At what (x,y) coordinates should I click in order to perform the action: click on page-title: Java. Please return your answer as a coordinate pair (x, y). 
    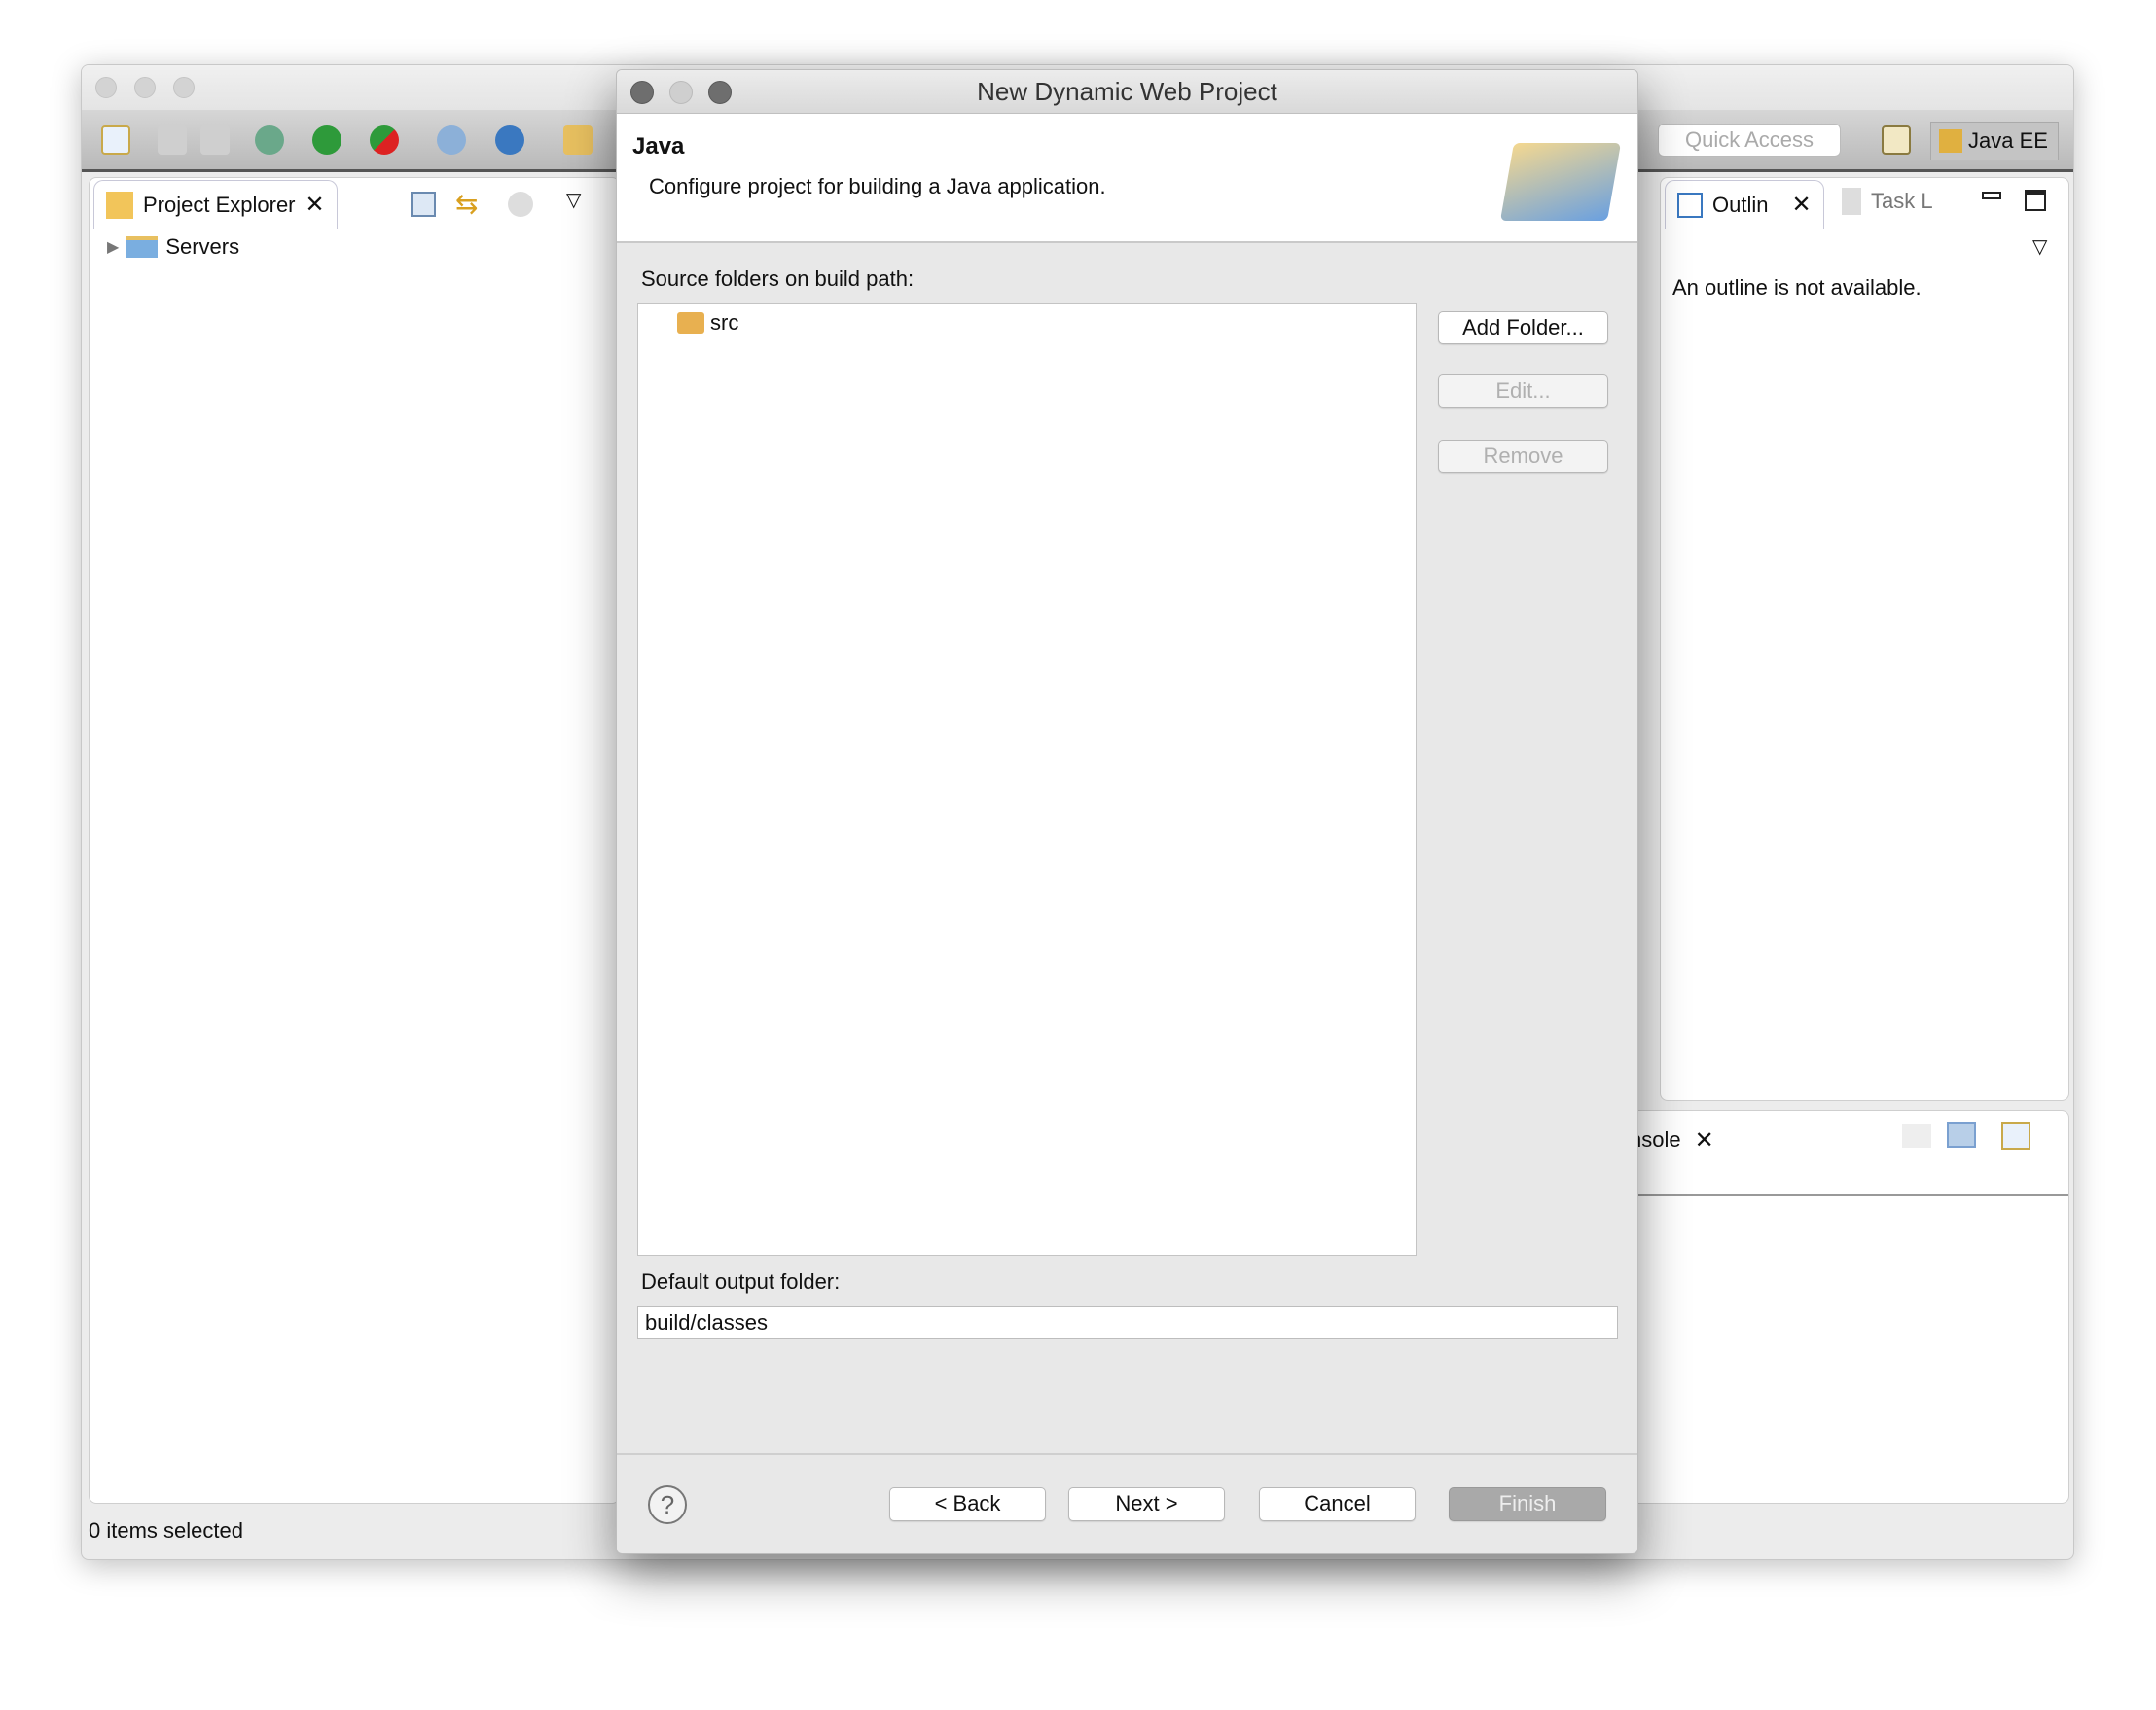
    Looking at the image, I should click on (658, 147).